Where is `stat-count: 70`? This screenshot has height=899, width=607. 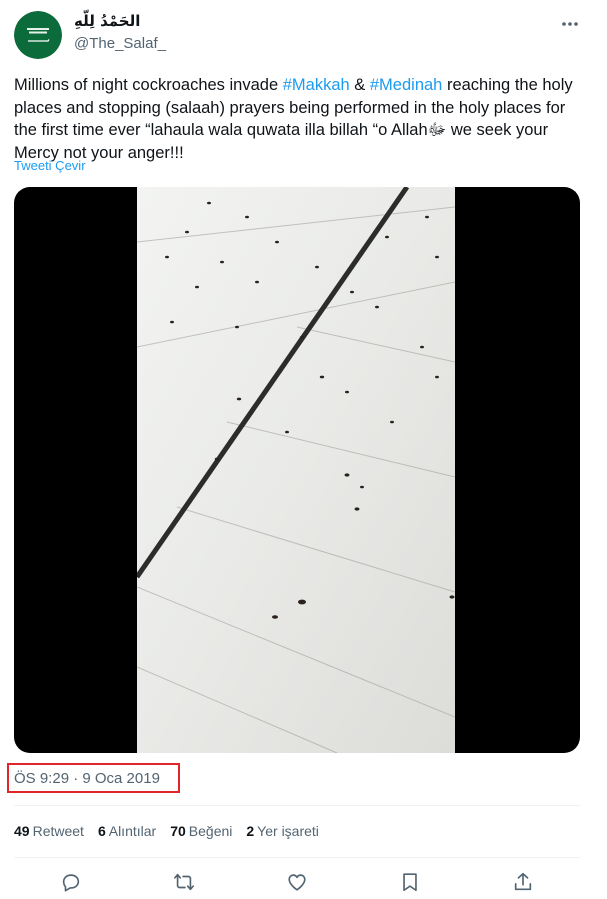 stat-count: 70 is located at coordinates (178, 831).